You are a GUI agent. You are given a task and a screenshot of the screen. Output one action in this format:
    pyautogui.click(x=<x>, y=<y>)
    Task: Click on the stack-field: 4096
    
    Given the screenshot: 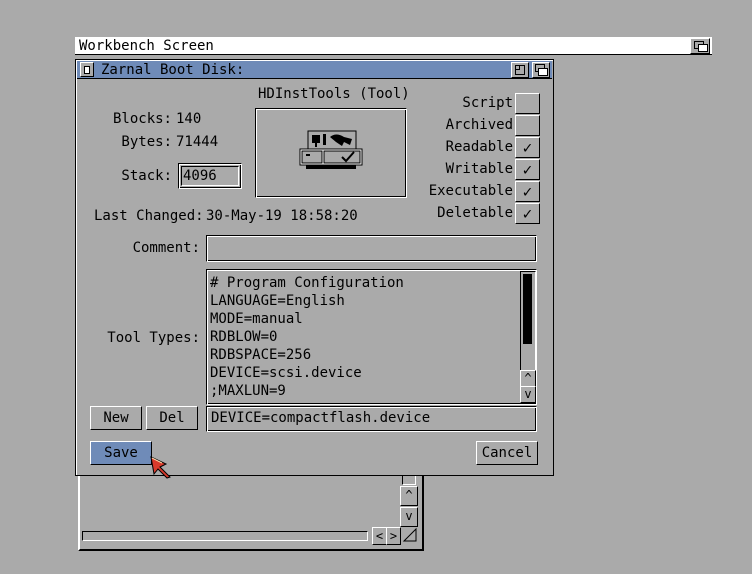 What is the action you would take?
    pyautogui.click(x=210, y=176)
    